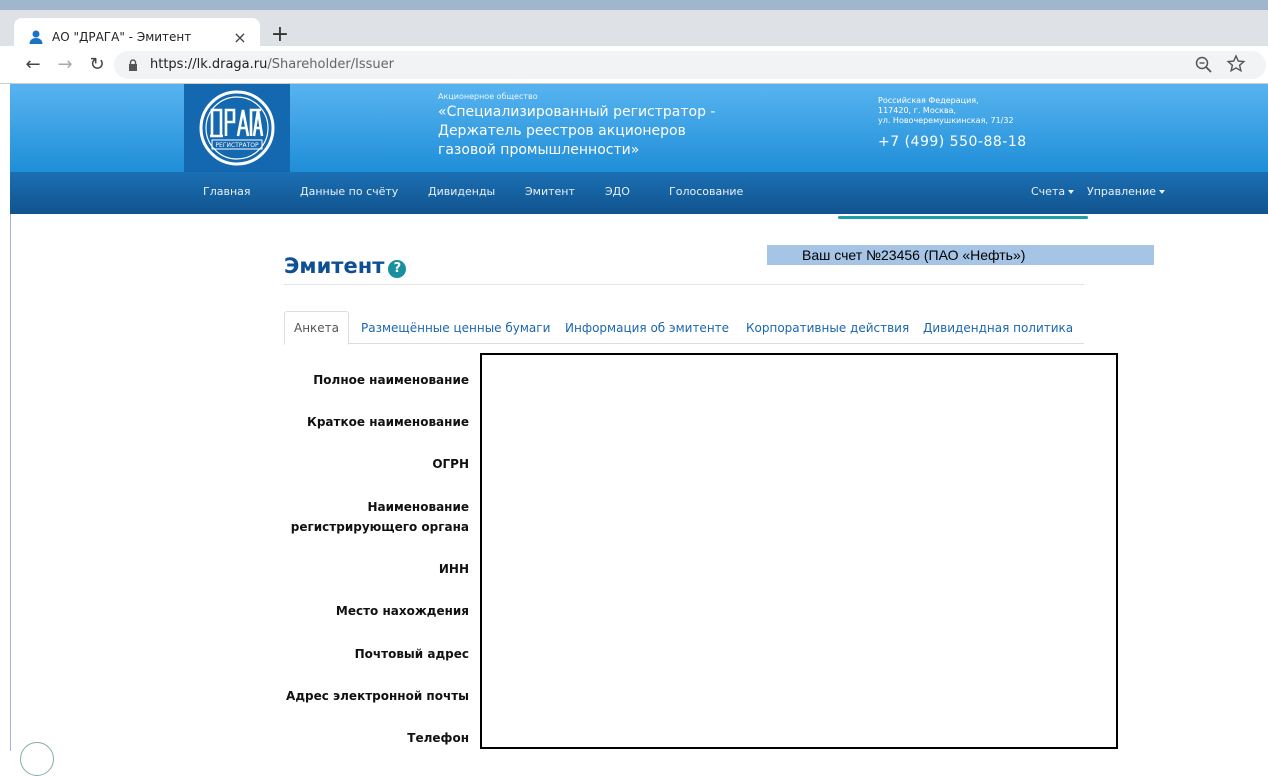 The height and width of the screenshot is (776, 1268). I want to click on user-icon, so click(36, 37).